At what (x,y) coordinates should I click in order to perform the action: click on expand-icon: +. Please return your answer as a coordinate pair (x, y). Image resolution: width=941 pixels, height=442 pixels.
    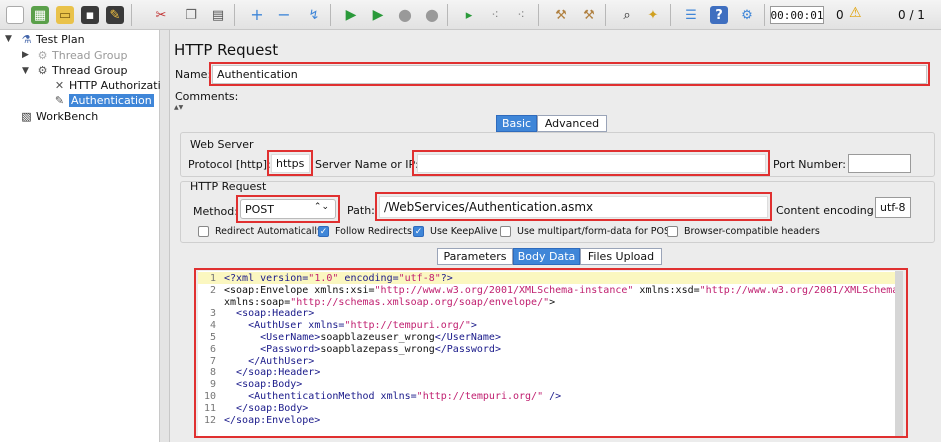
    Looking at the image, I should click on (257, 15).